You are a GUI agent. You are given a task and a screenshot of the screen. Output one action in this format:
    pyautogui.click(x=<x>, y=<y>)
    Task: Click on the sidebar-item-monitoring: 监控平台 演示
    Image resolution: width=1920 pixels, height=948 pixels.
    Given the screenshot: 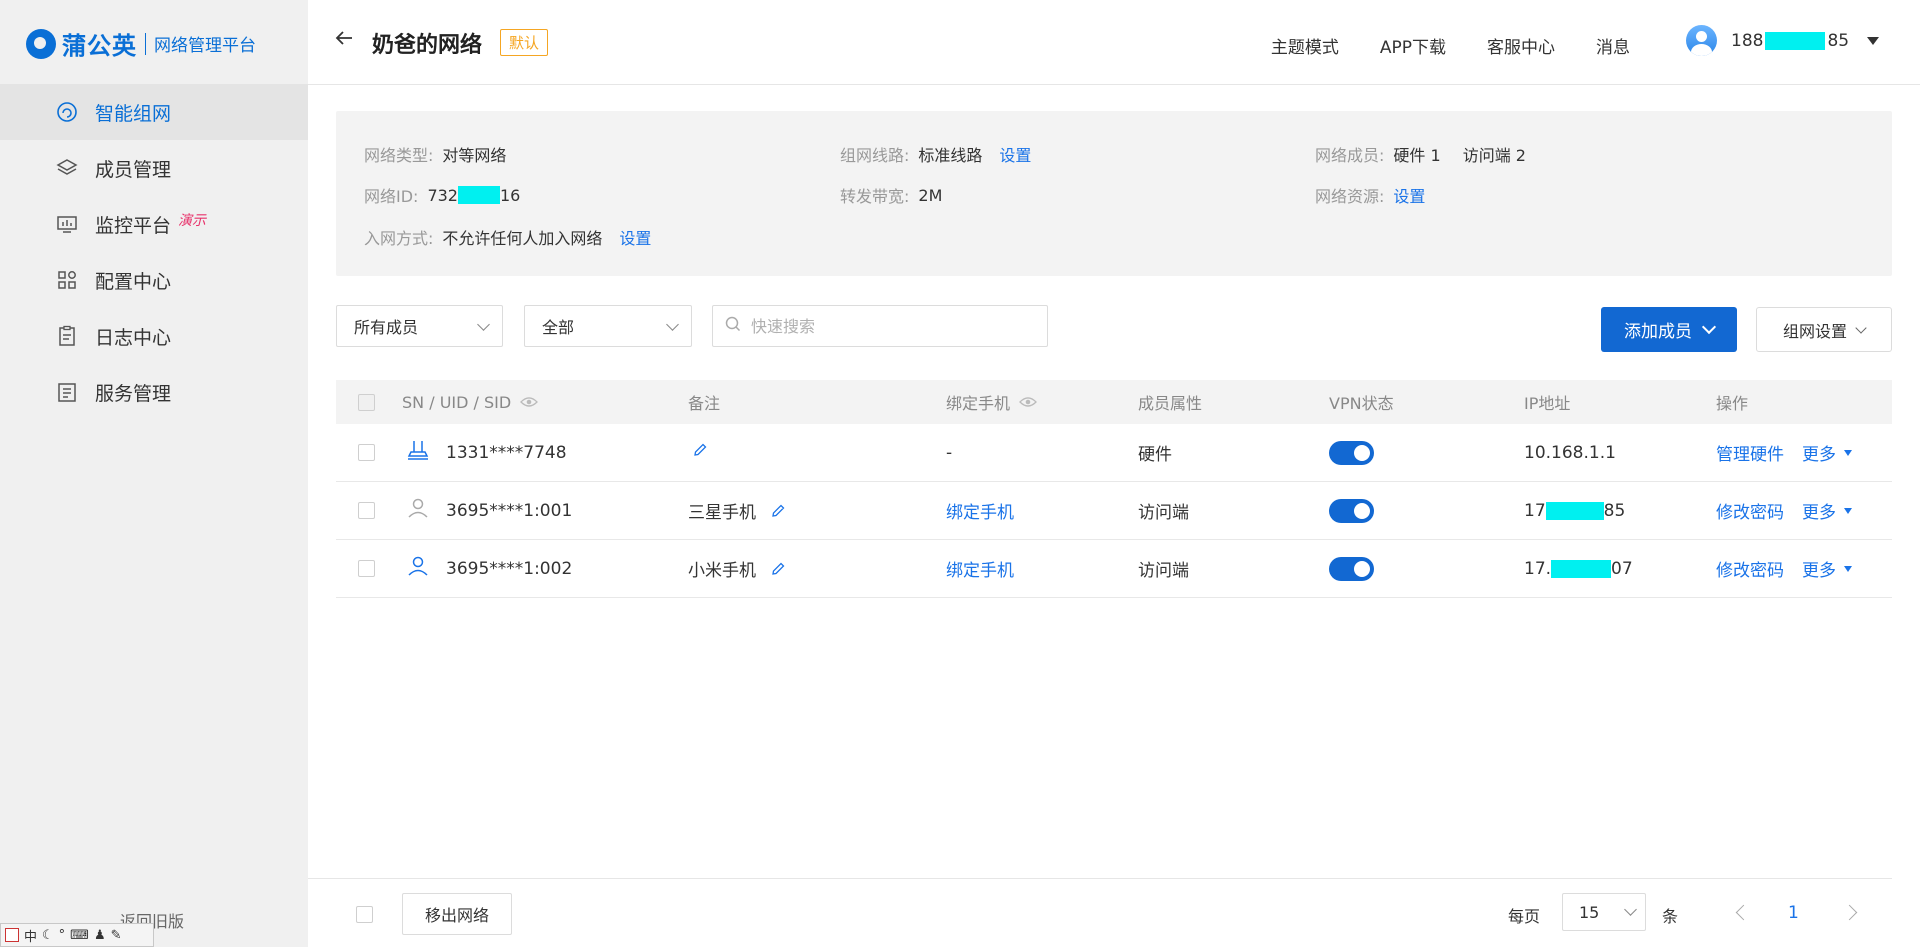 What is the action you would take?
    pyautogui.click(x=154, y=224)
    